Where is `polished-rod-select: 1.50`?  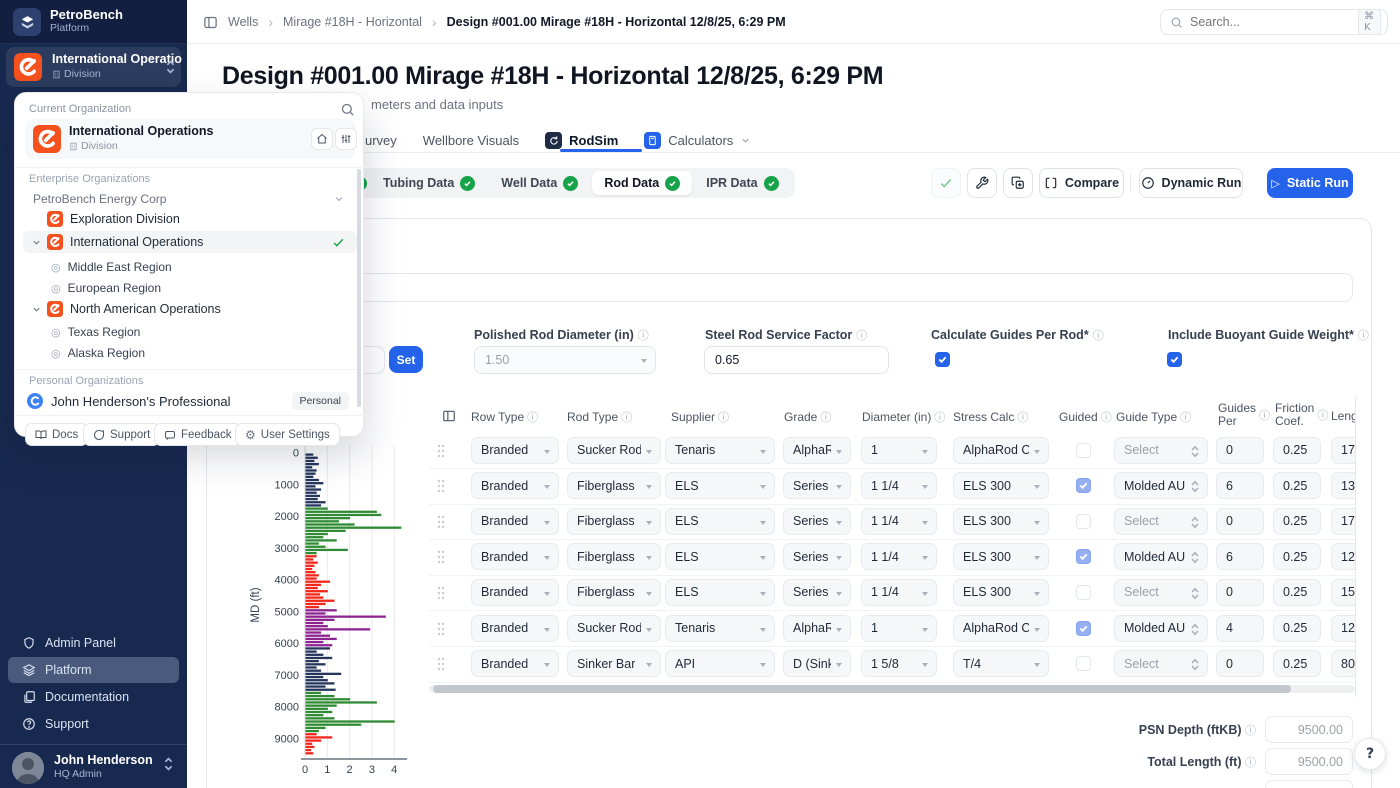 polished-rod-select: 1.50 is located at coordinates (565, 360).